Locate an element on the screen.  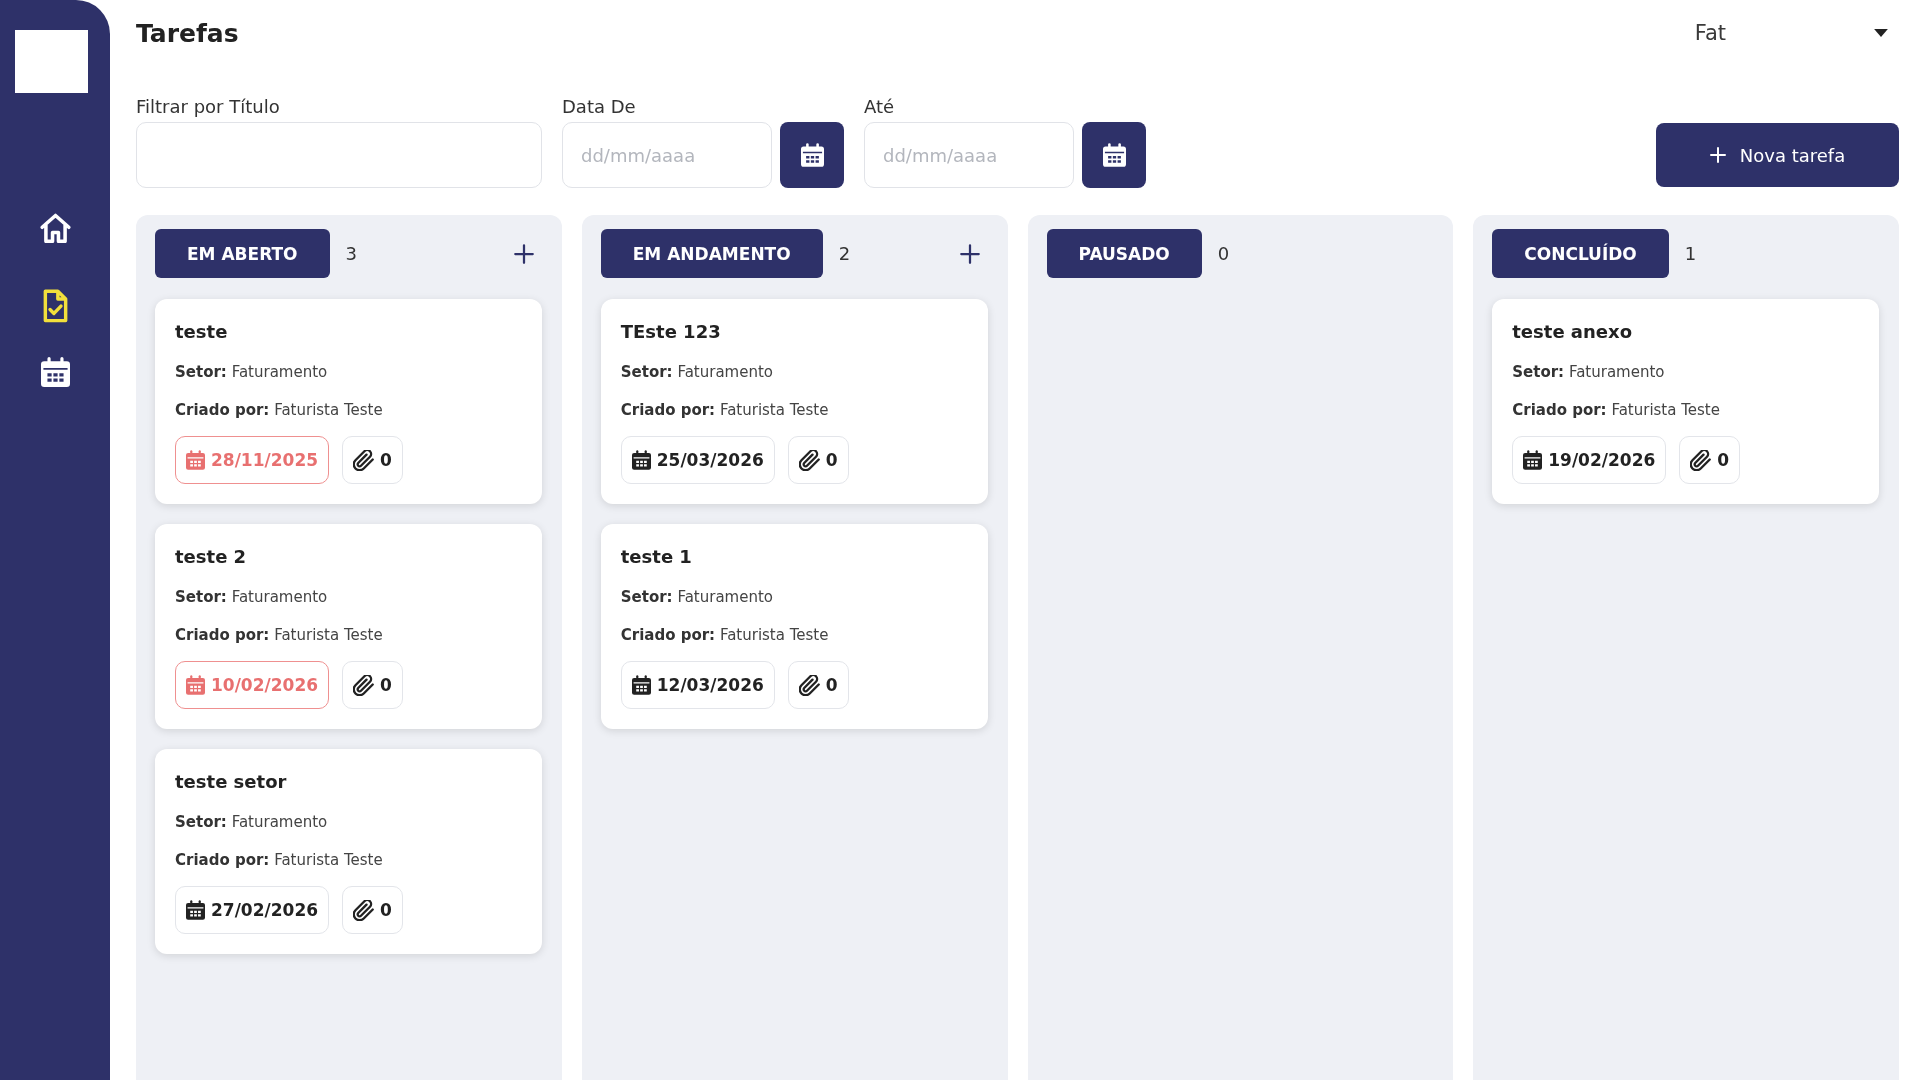
card-title: teste setor is located at coordinates (231, 782).